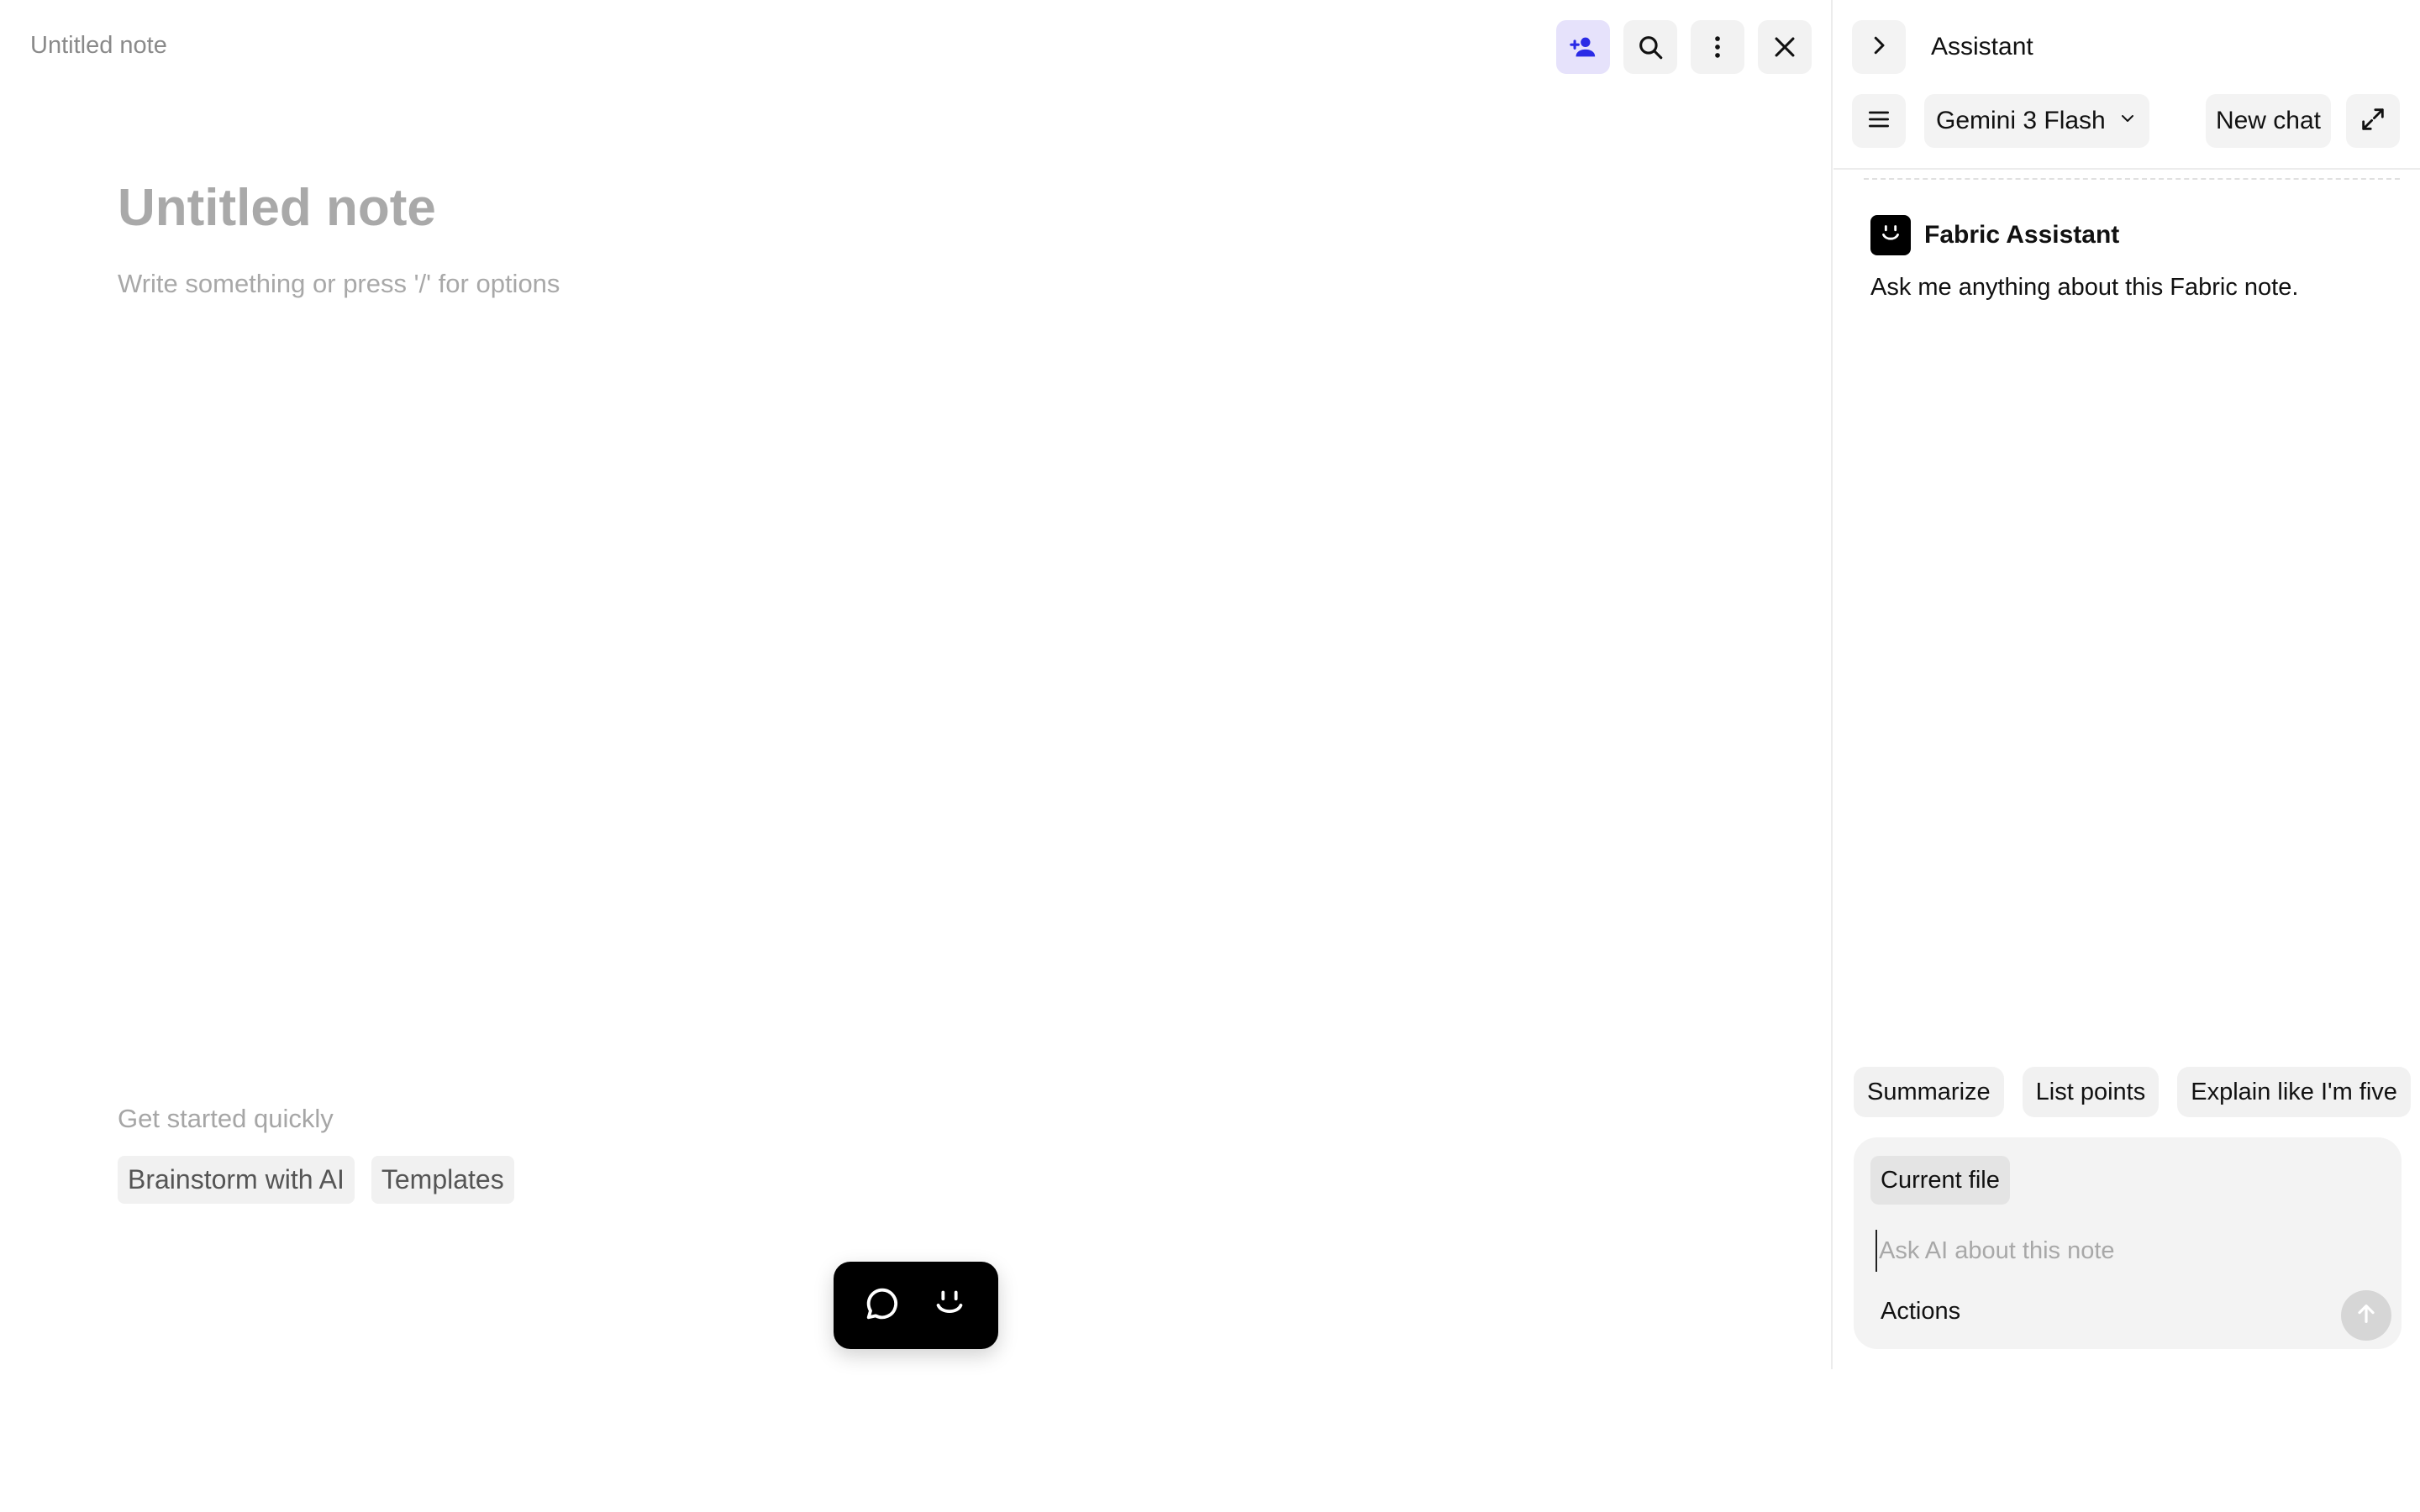 This screenshot has width=2420, height=1512. Describe the element at coordinates (1921, 1311) in the screenshot. I see `actions-button: Actions` at that location.